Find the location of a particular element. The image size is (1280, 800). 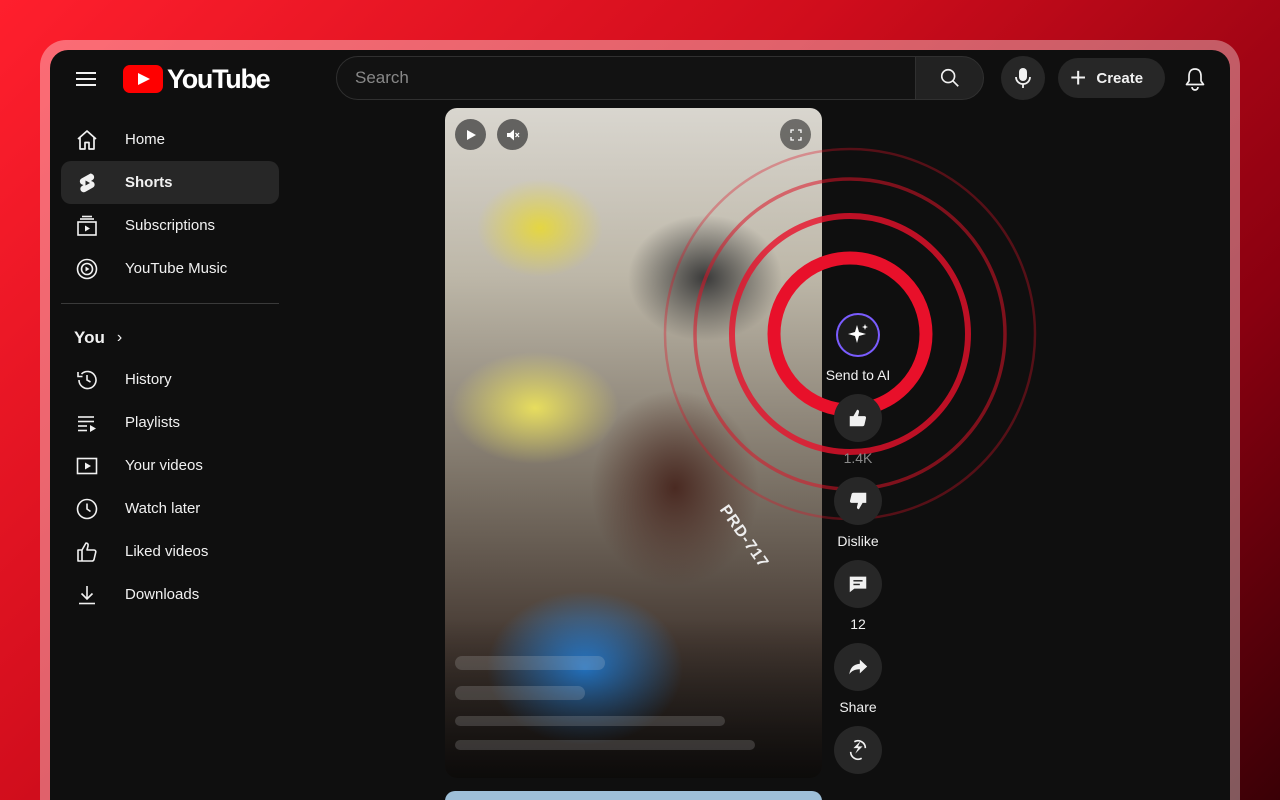

create-label: Create is located at coordinates (1120, 78).